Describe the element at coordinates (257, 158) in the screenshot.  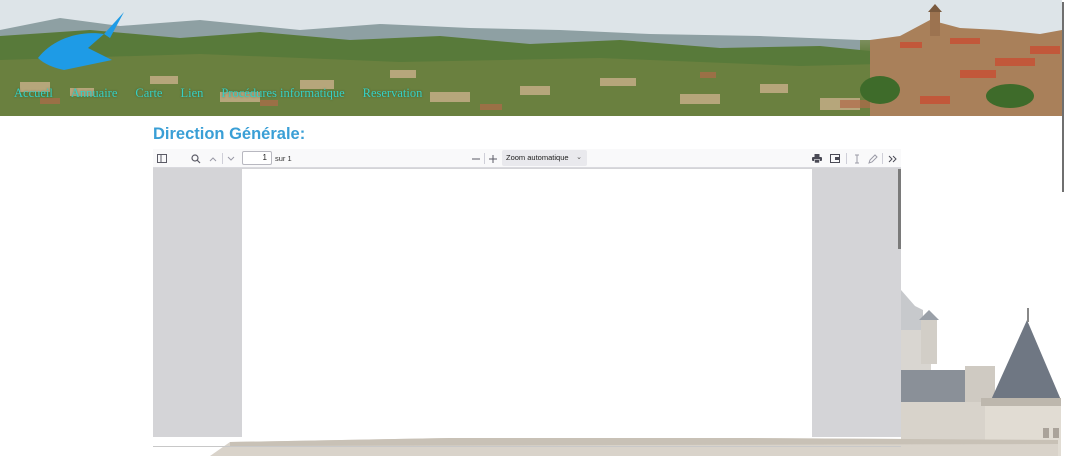
I see `page-number-input: 1` at that location.